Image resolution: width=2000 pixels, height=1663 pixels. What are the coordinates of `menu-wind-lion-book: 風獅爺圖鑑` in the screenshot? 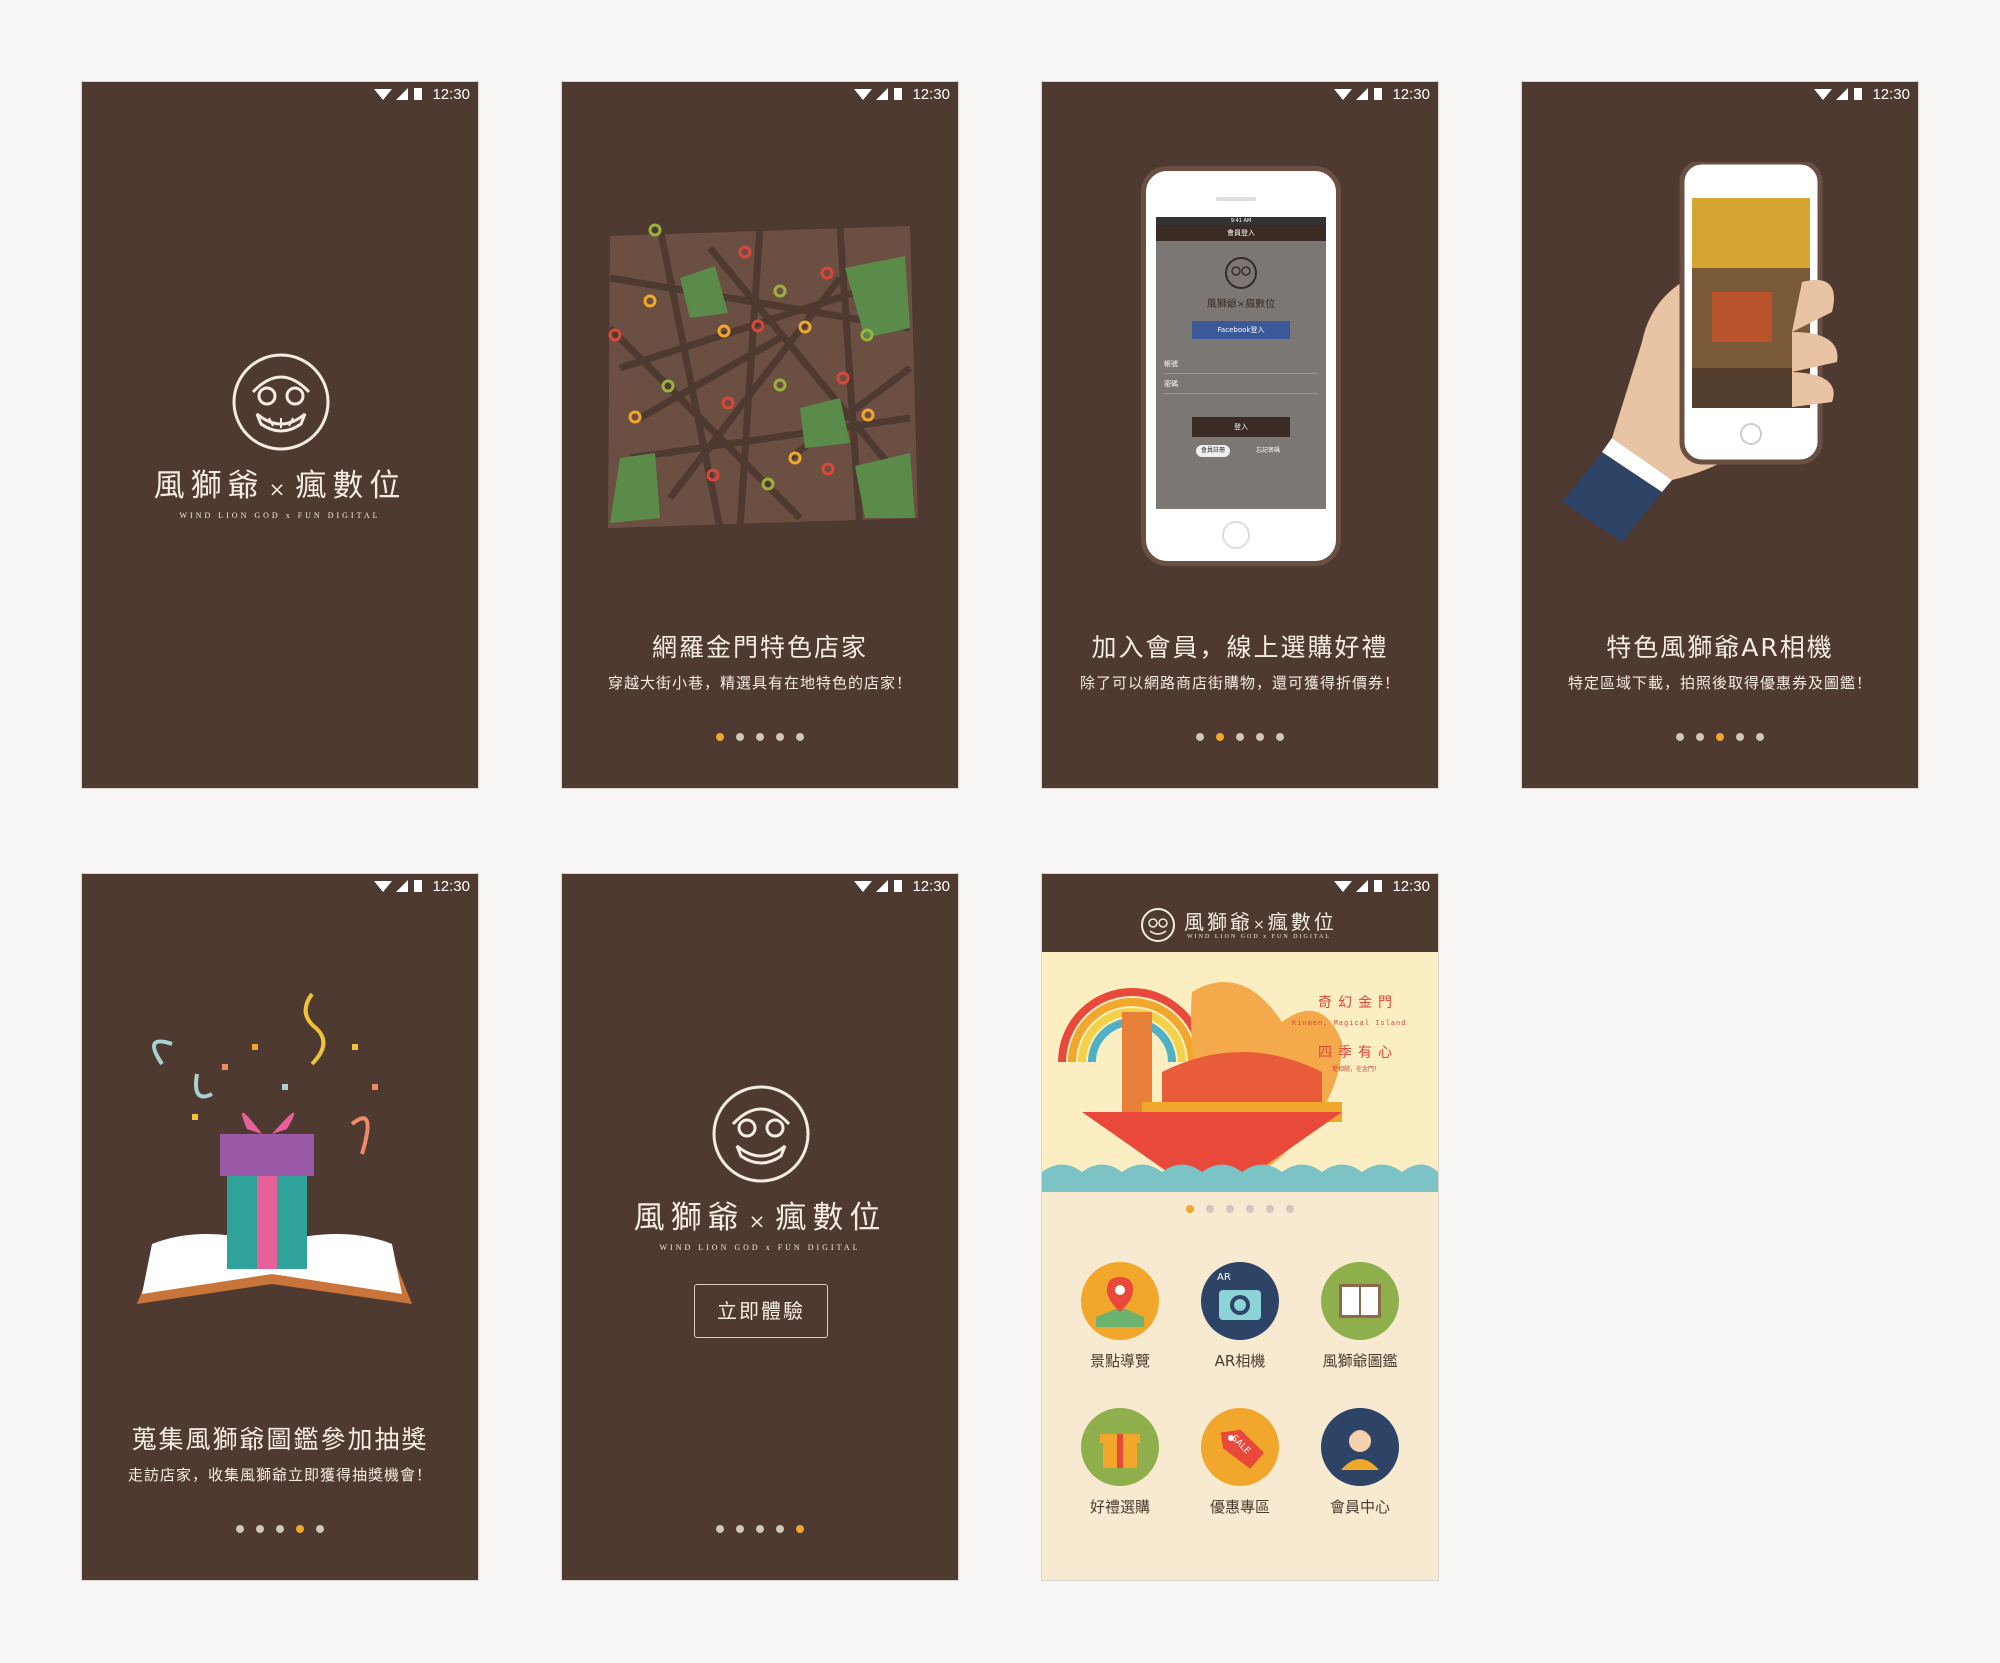 It's located at (1360, 1316).